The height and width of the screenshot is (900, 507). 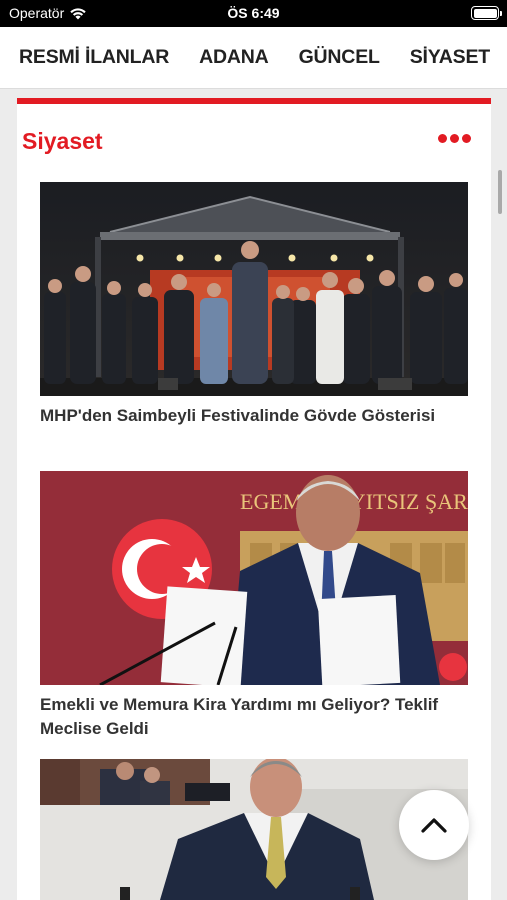 I want to click on chevron-up-icon, so click(x=434, y=825).